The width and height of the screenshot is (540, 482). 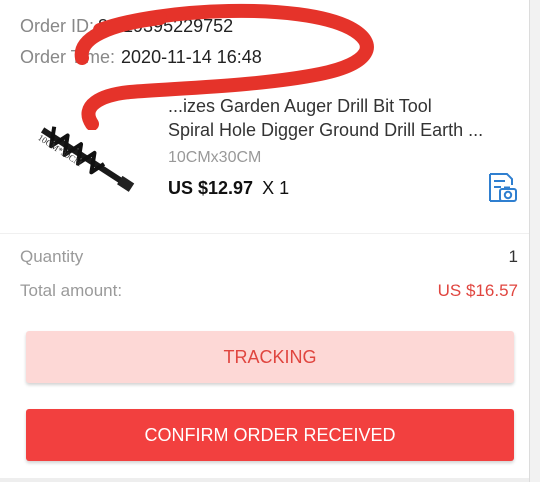 What do you see at coordinates (71, 290) in the screenshot?
I see `total-amount-label: Total amount:` at bounding box center [71, 290].